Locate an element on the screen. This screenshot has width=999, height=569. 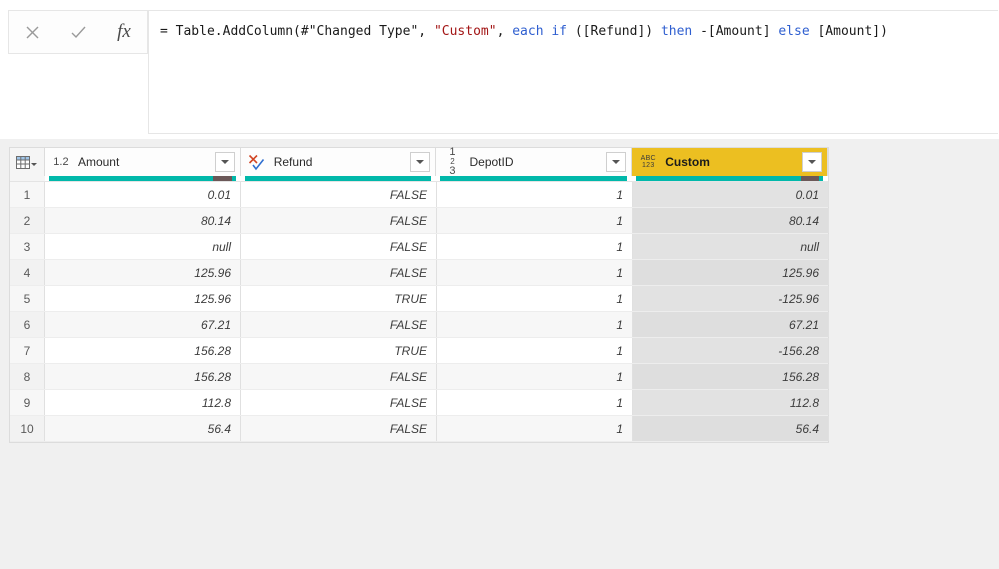
row-number: 6 is located at coordinates (27, 324).